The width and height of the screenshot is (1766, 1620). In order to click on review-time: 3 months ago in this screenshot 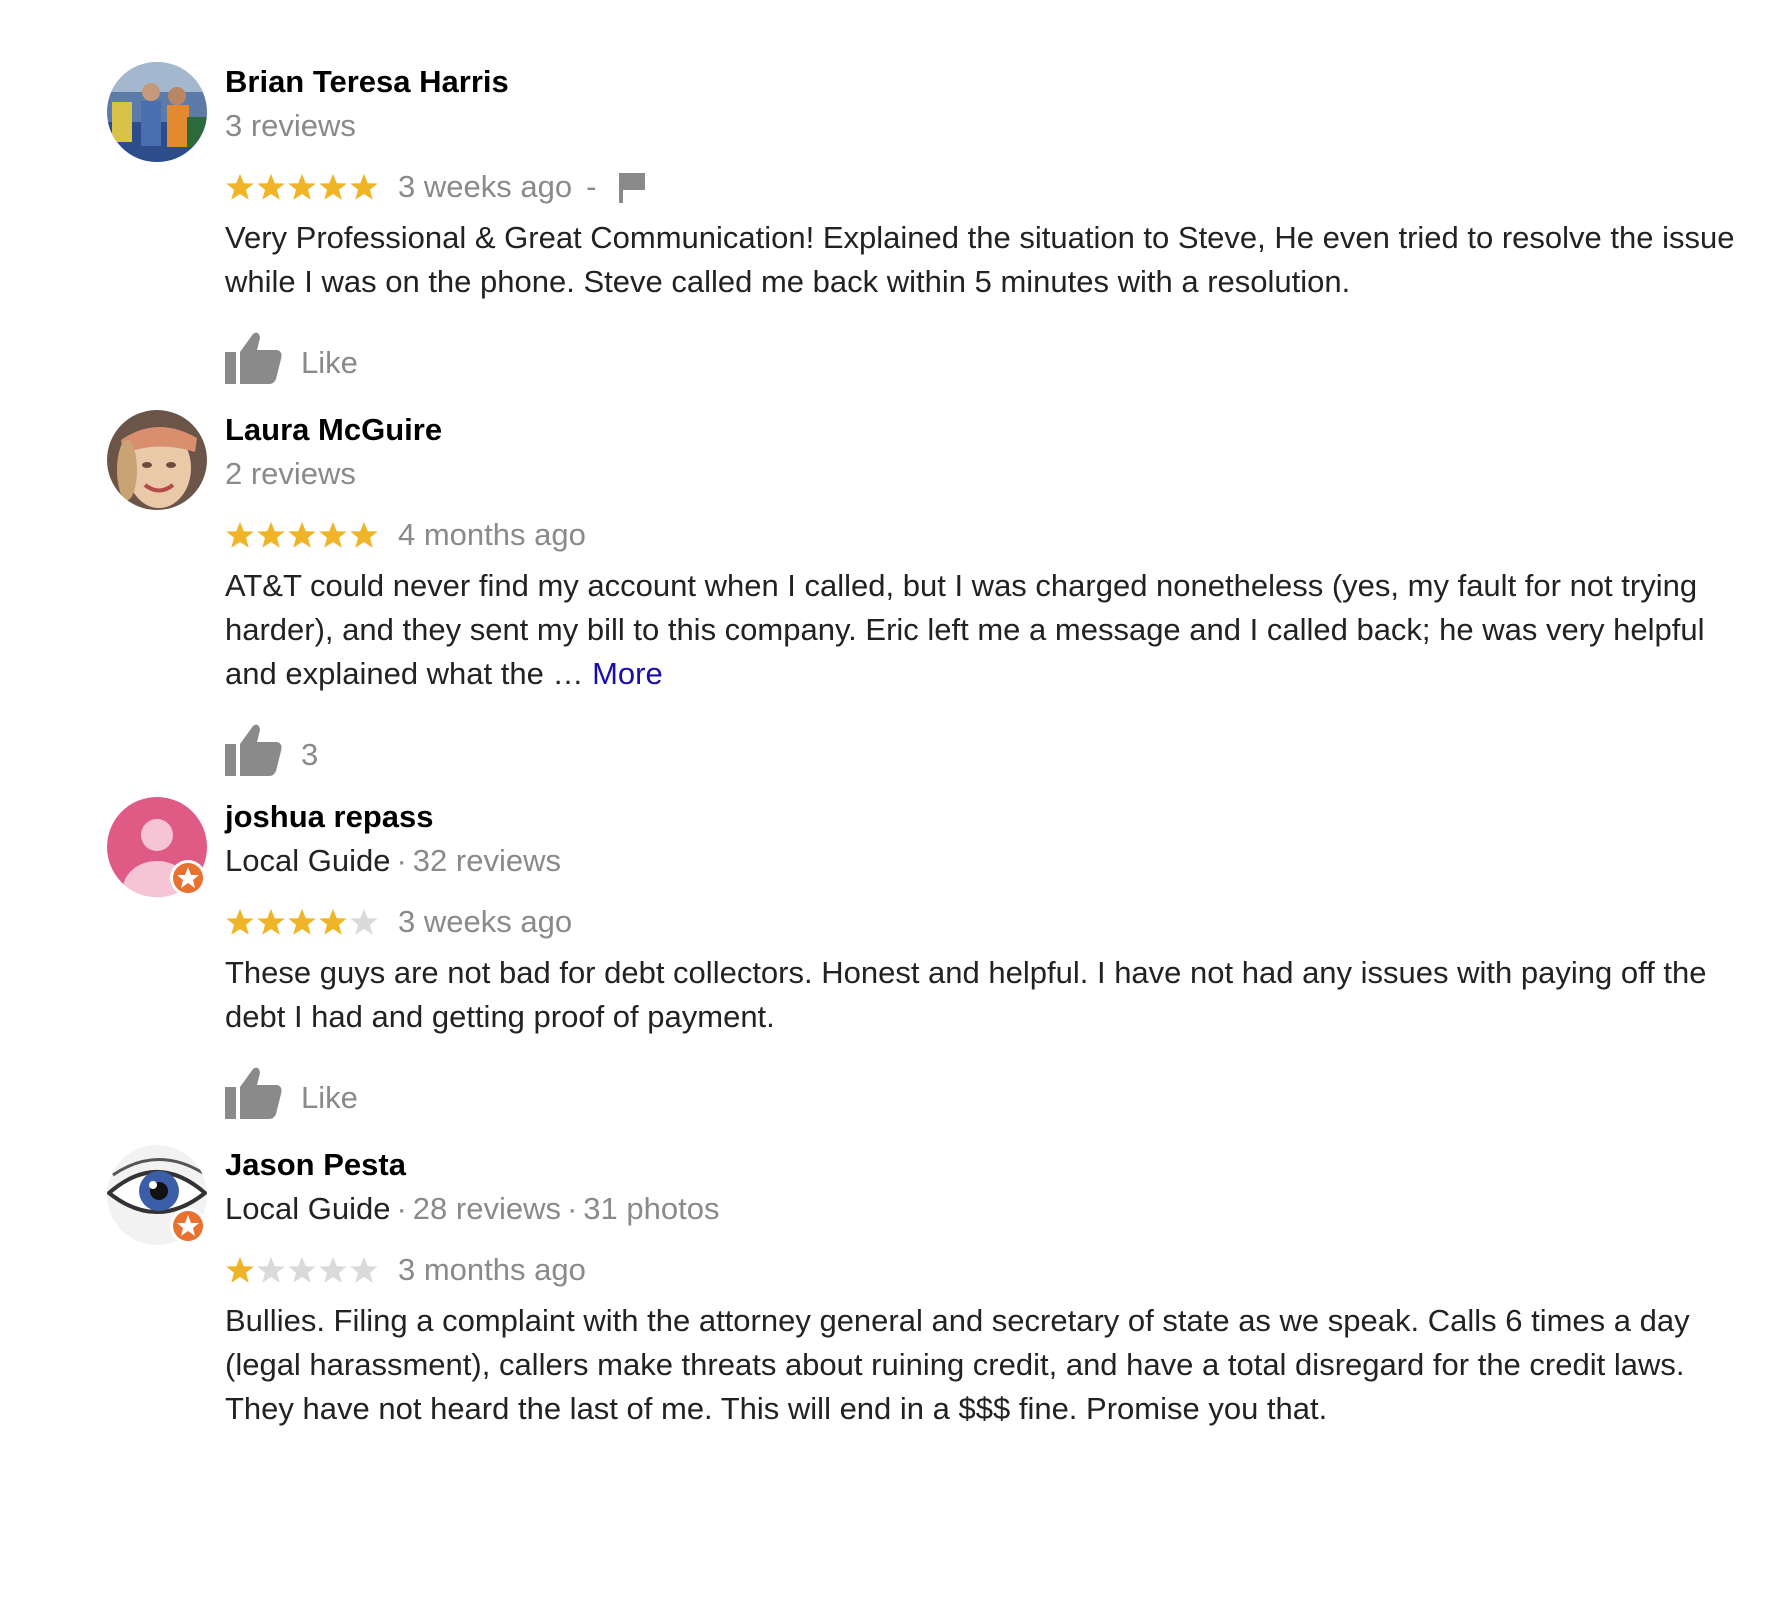, I will do `click(492, 1269)`.